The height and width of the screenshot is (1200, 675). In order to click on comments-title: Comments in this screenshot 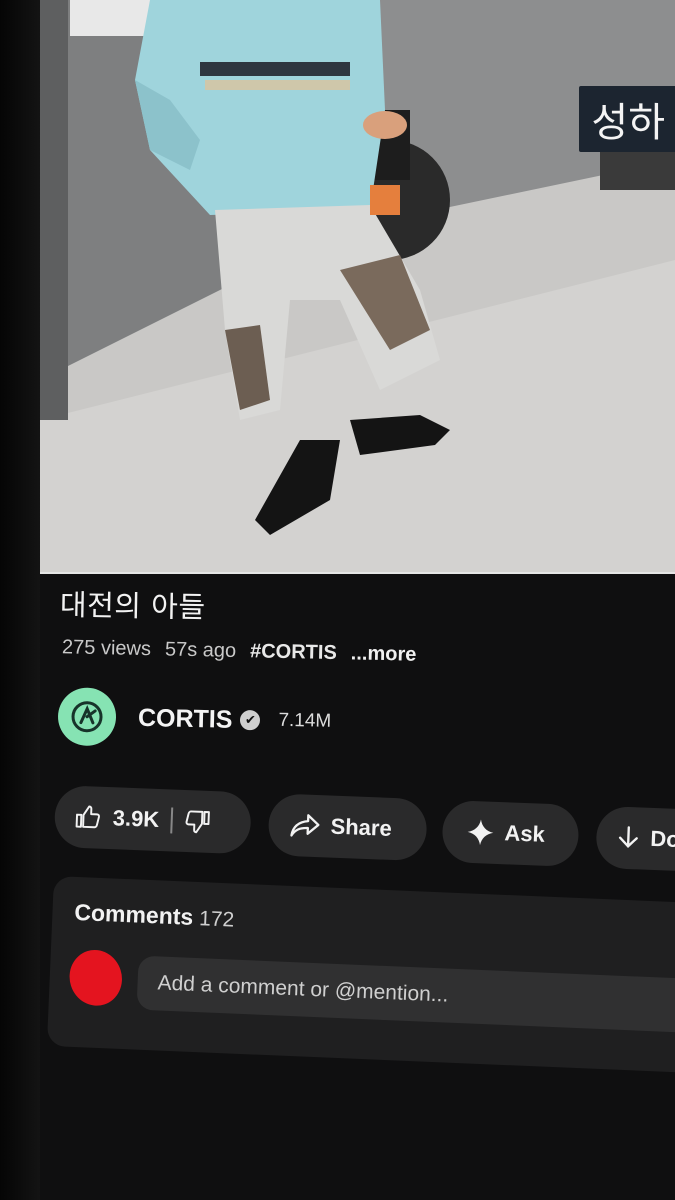, I will do `click(133, 914)`.